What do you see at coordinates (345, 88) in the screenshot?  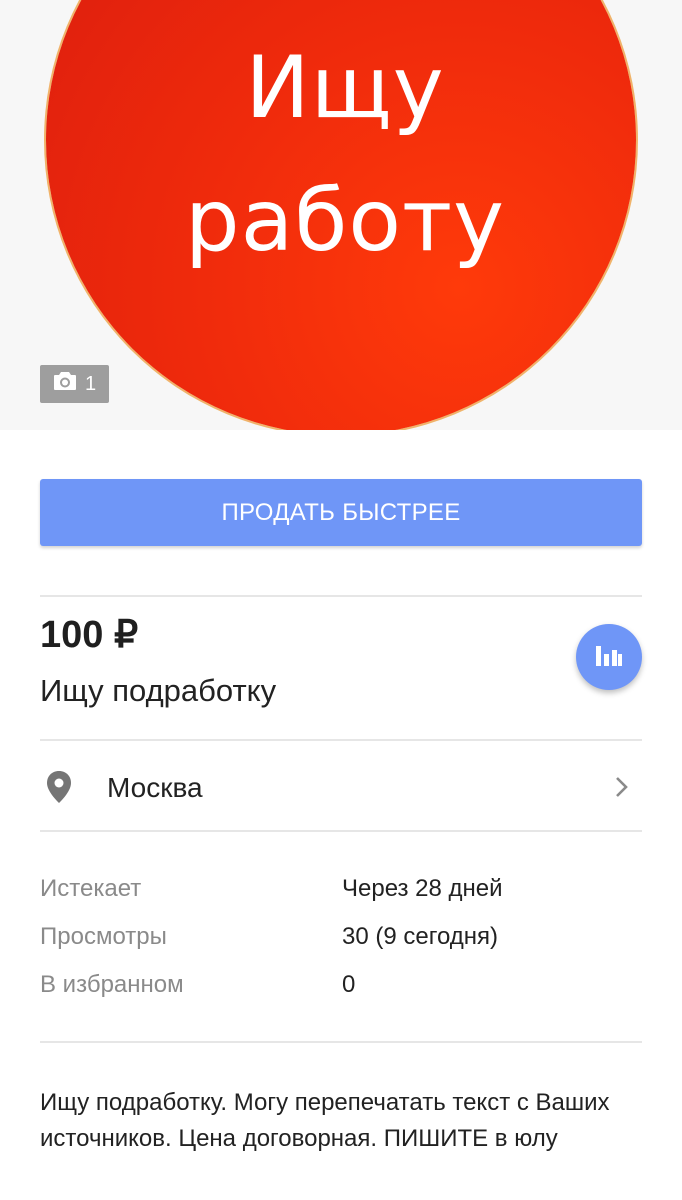 I see `photo-text-line-1: Ищу` at bounding box center [345, 88].